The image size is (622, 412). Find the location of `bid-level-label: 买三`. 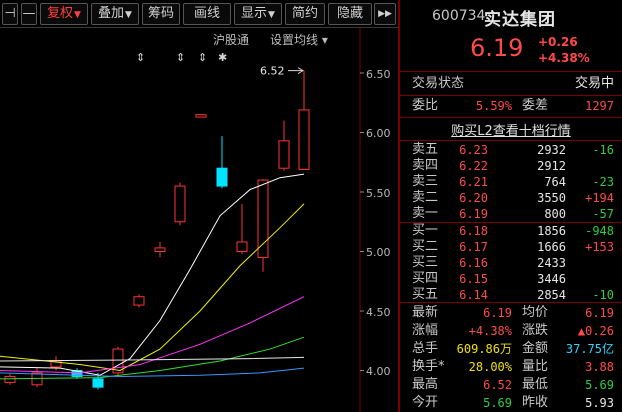

bid-level-label: 买三 is located at coordinates (425, 262).